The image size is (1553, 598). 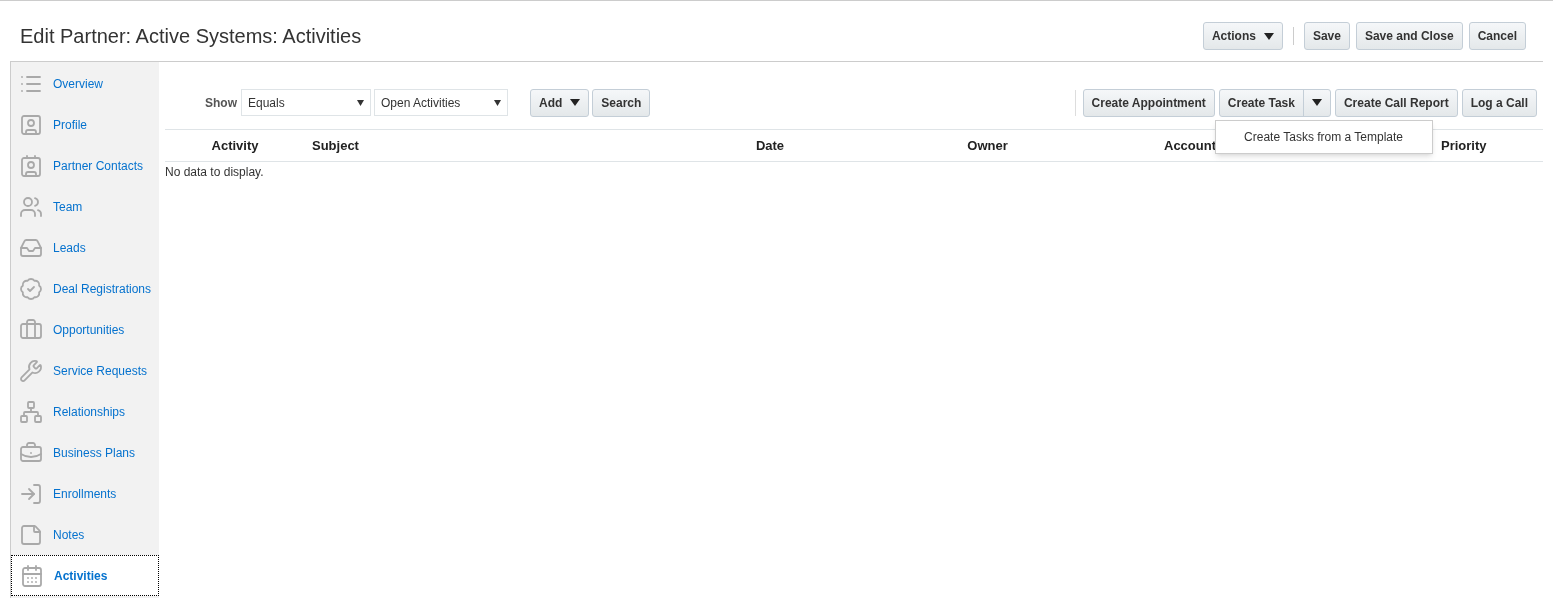 I want to click on sidebar-item: Service Requests, so click(x=85, y=370).